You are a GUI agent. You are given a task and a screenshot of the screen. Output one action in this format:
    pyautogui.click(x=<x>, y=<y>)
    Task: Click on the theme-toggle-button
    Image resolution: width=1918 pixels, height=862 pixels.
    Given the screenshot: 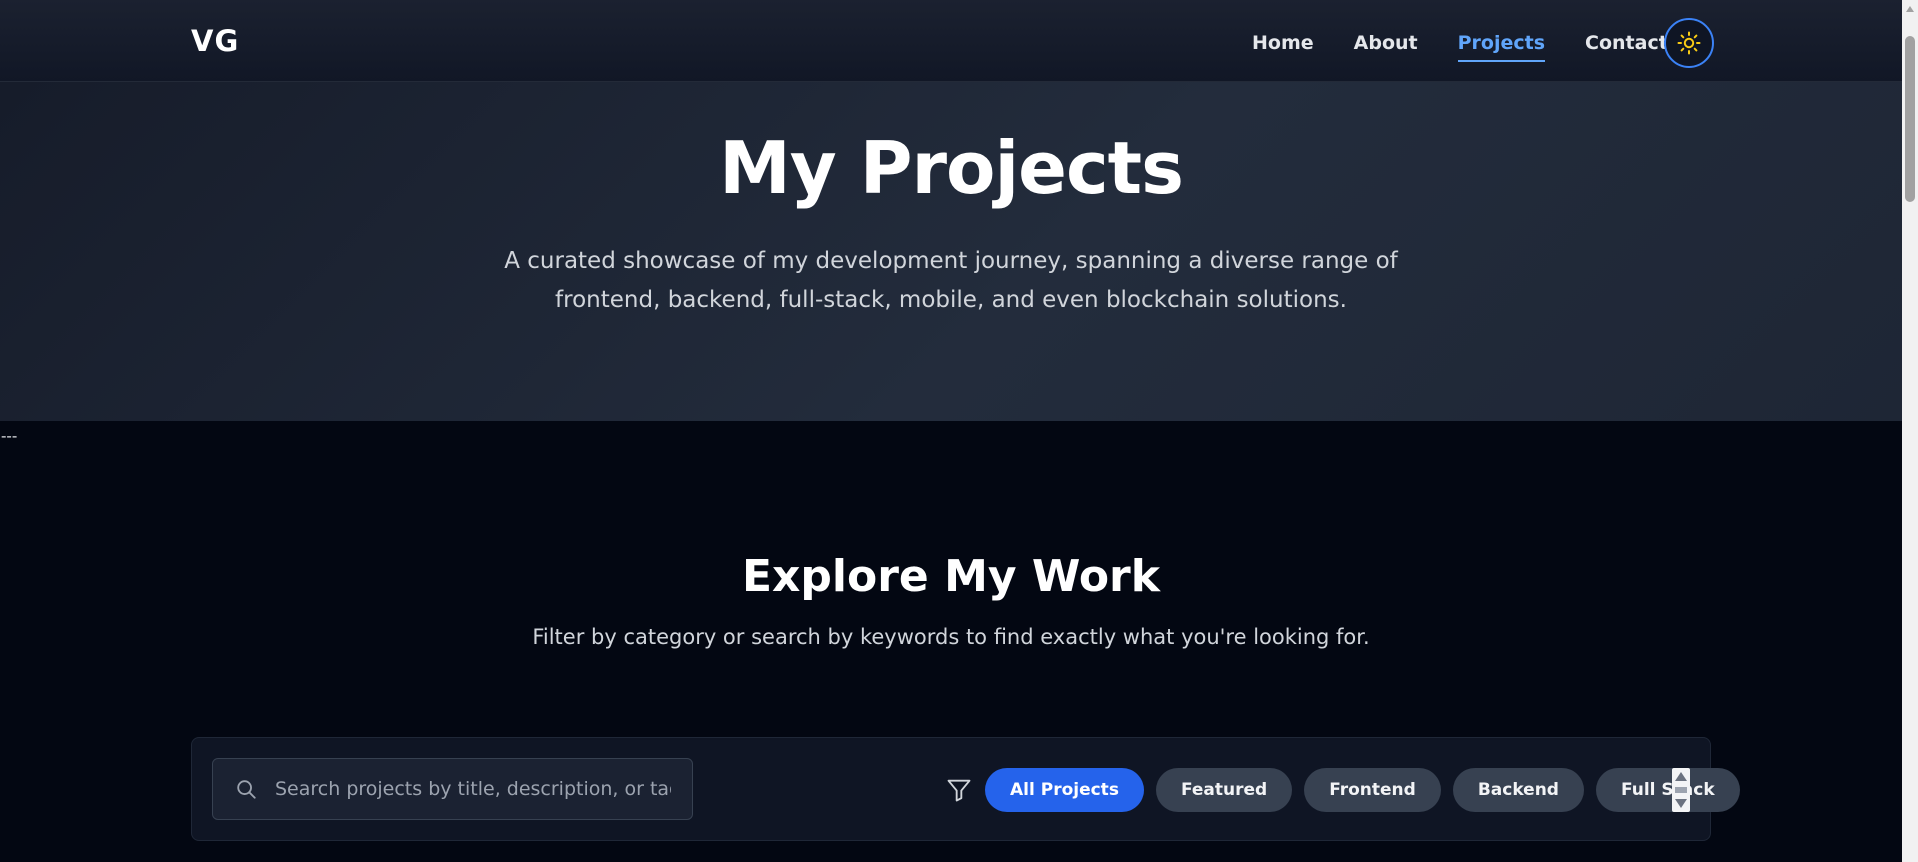 What is the action you would take?
    pyautogui.click(x=1689, y=43)
    